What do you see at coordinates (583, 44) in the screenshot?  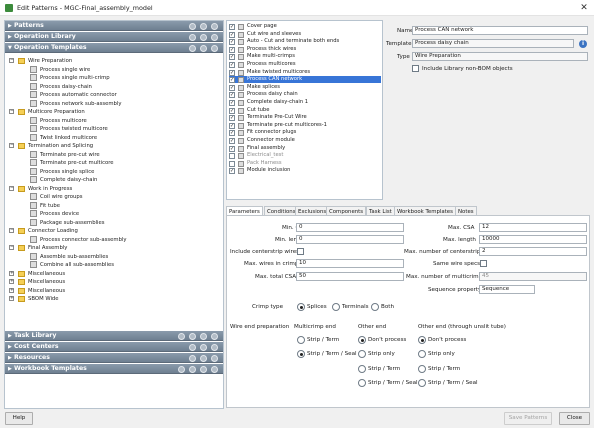 I see `info-icon: i` at bounding box center [583, 44].